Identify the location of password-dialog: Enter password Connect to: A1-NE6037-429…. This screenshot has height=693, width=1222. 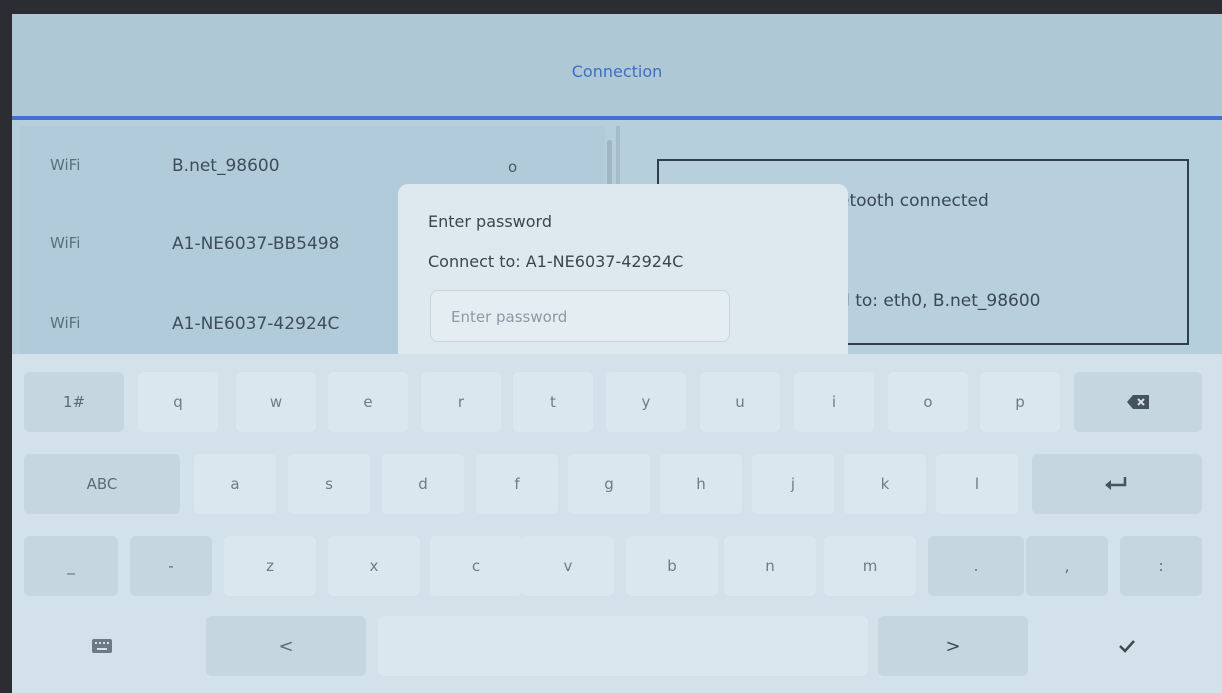
(623, 273).